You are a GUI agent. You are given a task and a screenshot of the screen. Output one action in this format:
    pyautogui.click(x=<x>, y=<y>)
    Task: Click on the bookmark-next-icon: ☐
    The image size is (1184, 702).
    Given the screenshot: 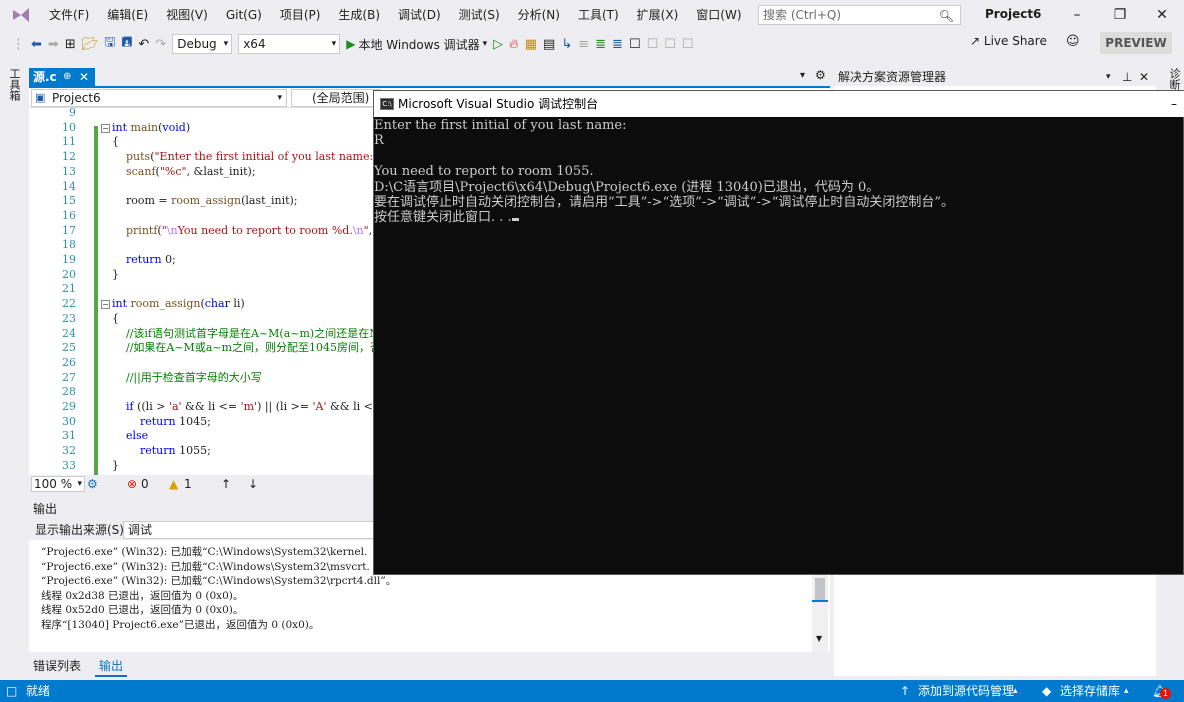 What is the action you would take?
    pyautogui.click(x=670, y=44)
    